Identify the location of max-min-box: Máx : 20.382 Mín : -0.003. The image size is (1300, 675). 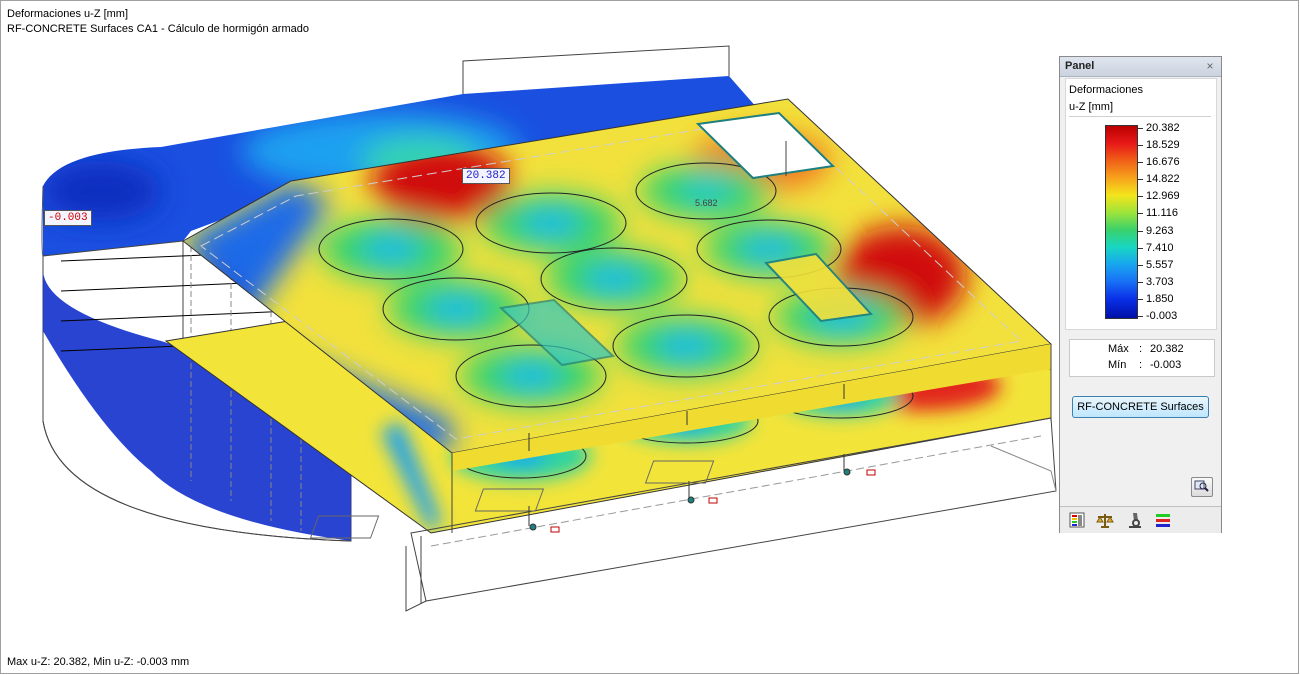
(1142, 358).